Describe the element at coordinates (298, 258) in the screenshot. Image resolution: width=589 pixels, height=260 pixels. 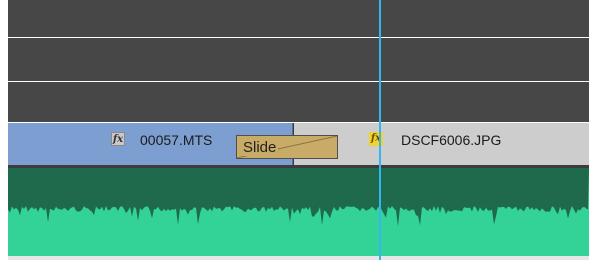
I see `audio-track-border` at that location.